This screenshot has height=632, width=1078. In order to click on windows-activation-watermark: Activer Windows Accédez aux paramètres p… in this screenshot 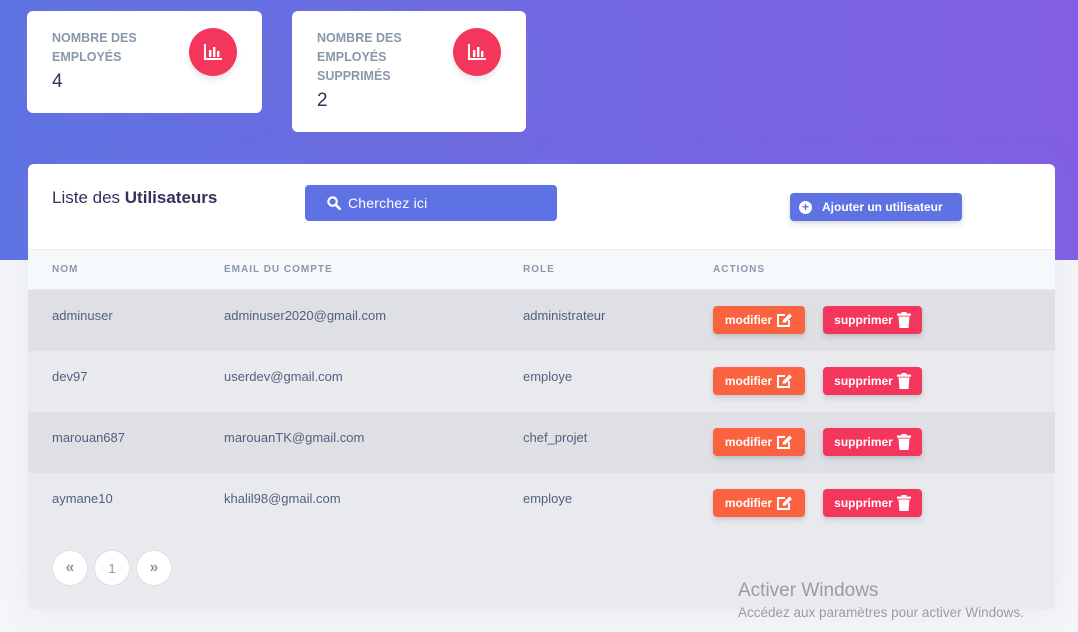, I will do `click(881, 601)`.